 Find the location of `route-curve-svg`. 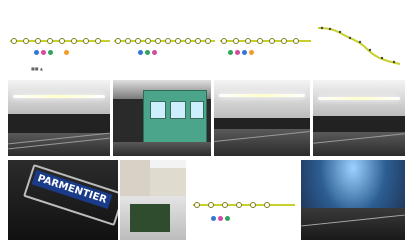

route-curve-svg is located at coordinates (359, 45).